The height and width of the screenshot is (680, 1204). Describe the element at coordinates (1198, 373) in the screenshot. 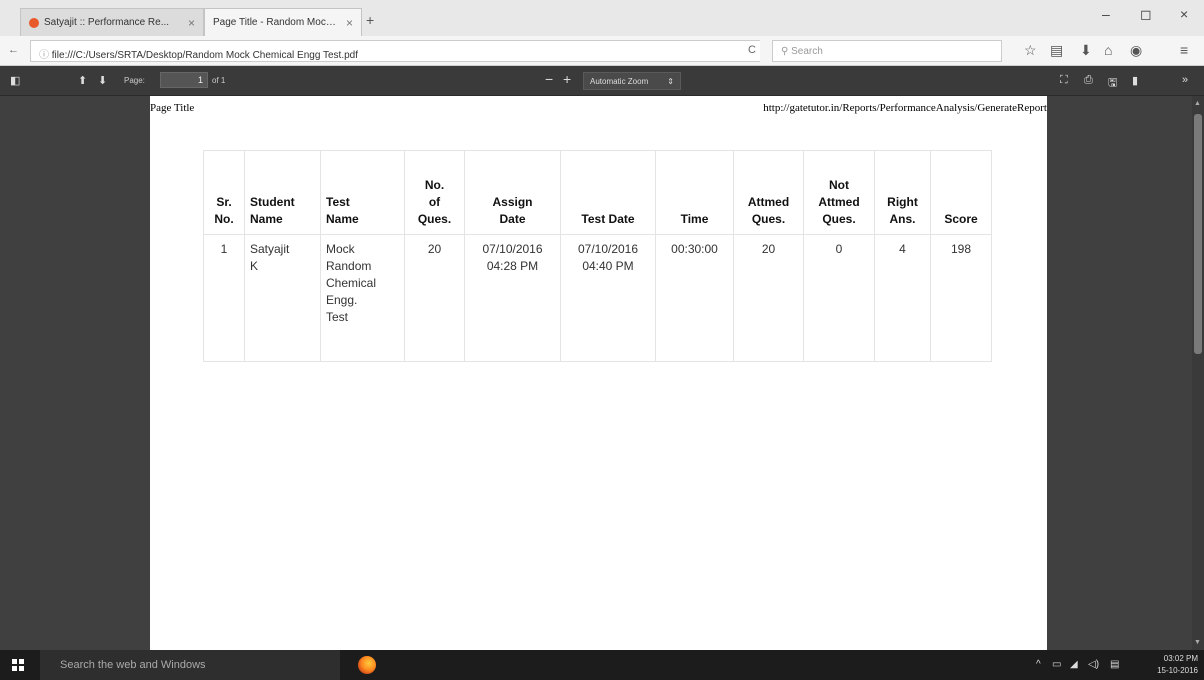

I see `vertical-scrollbar: ▲ ▼` at that location.